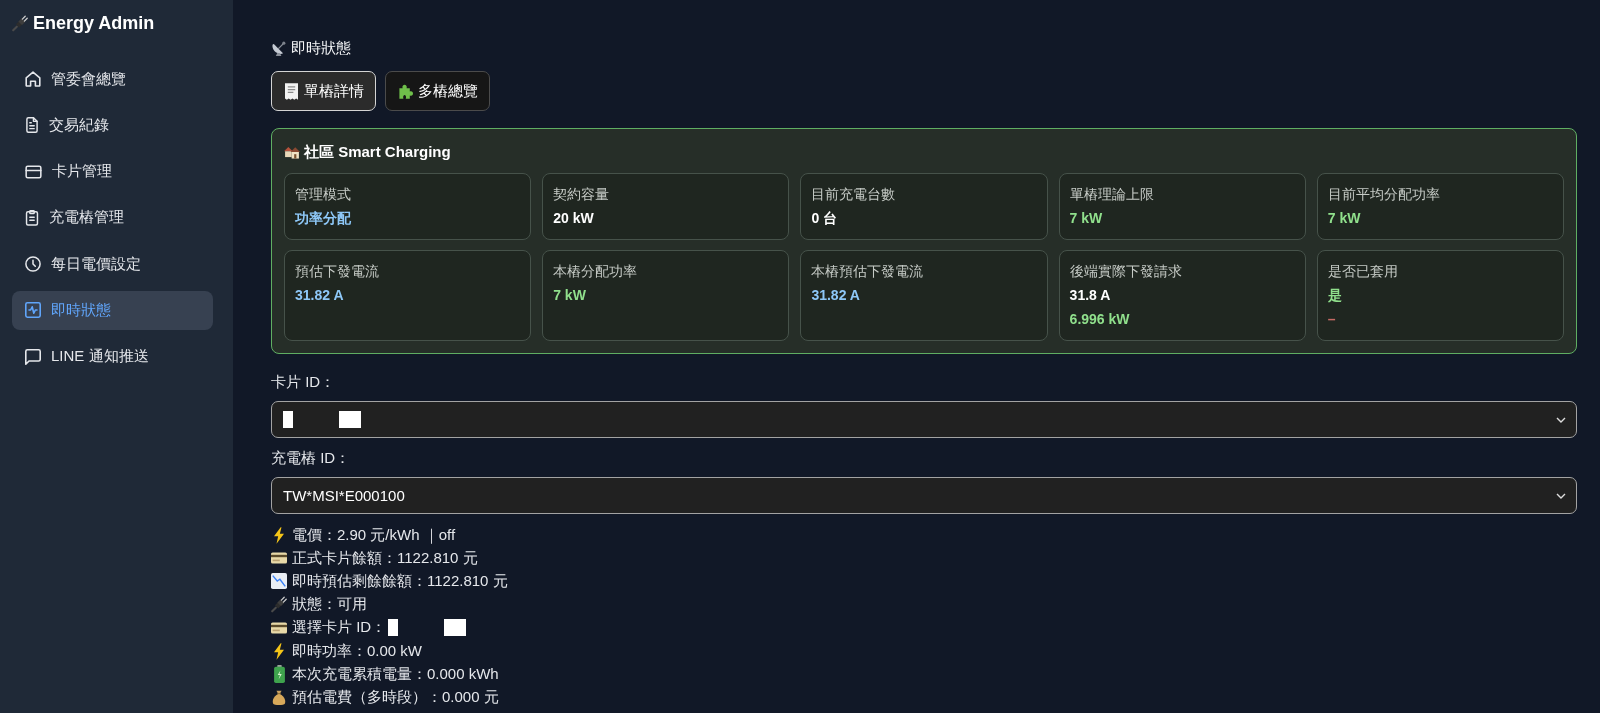  Describe the element at coordinates (112, 79) in the screenshot. I see `nav-item: 管委會總覽` at that location.